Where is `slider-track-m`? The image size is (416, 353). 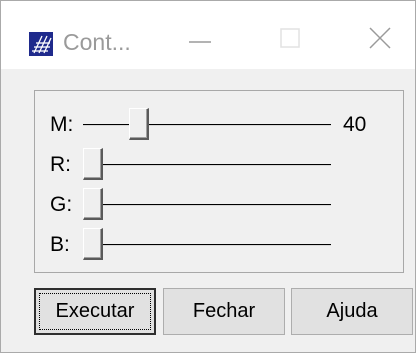
slider-track-m is located at coordinates (207, 125).